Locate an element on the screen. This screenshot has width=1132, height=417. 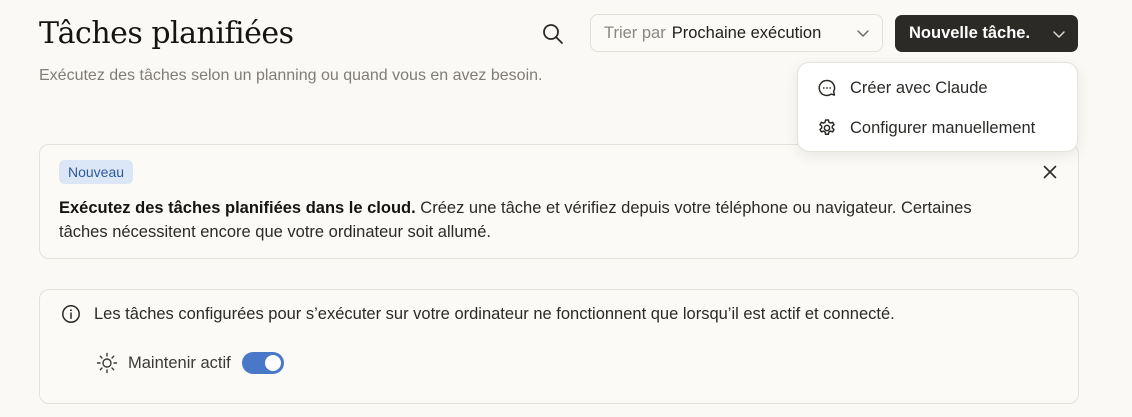
keep-active-row: Maintenir actif is located at coordinates (190, 363).